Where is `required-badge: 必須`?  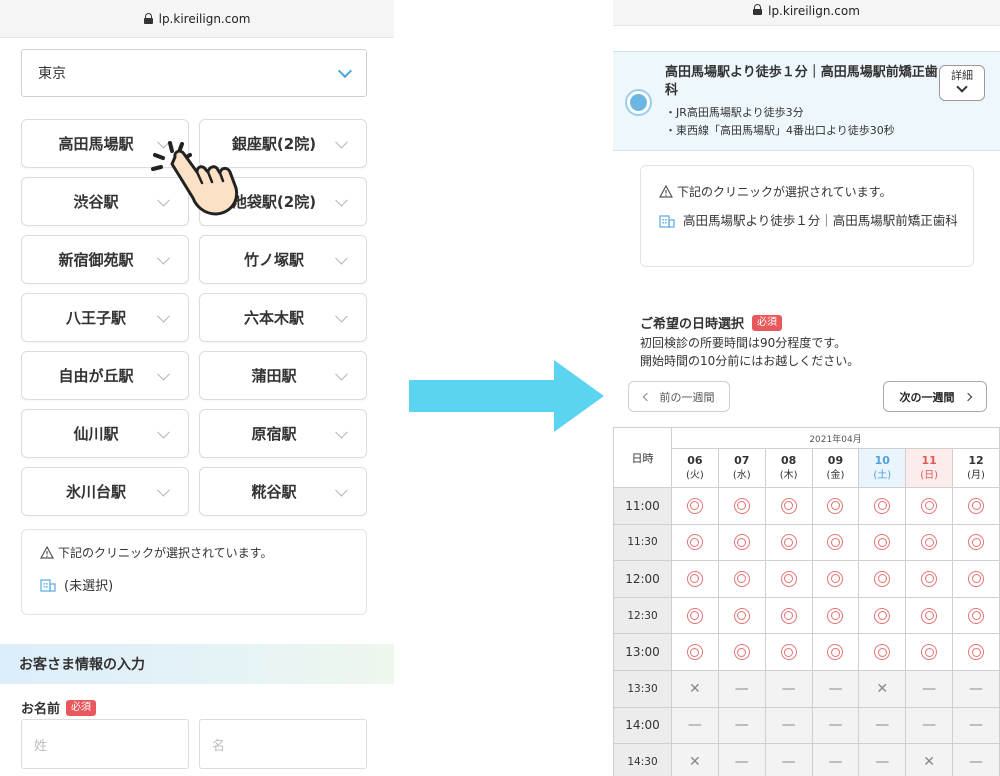
required-badge: 必須 is located at coordinates (81, 707).